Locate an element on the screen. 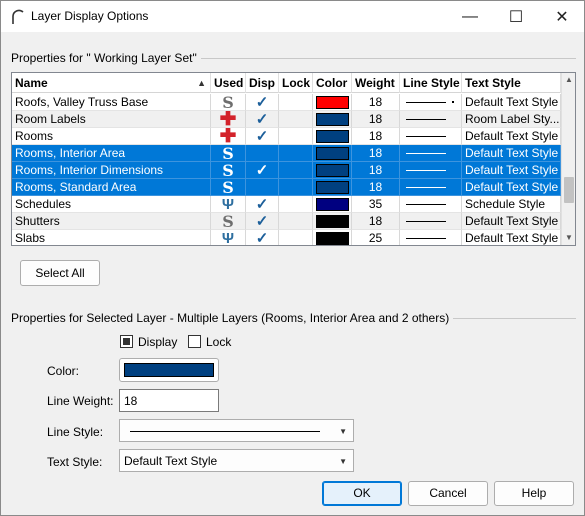 This screenshot has height=516, width=585. col-header-lock: Lock is located at coordinates (296, 83).